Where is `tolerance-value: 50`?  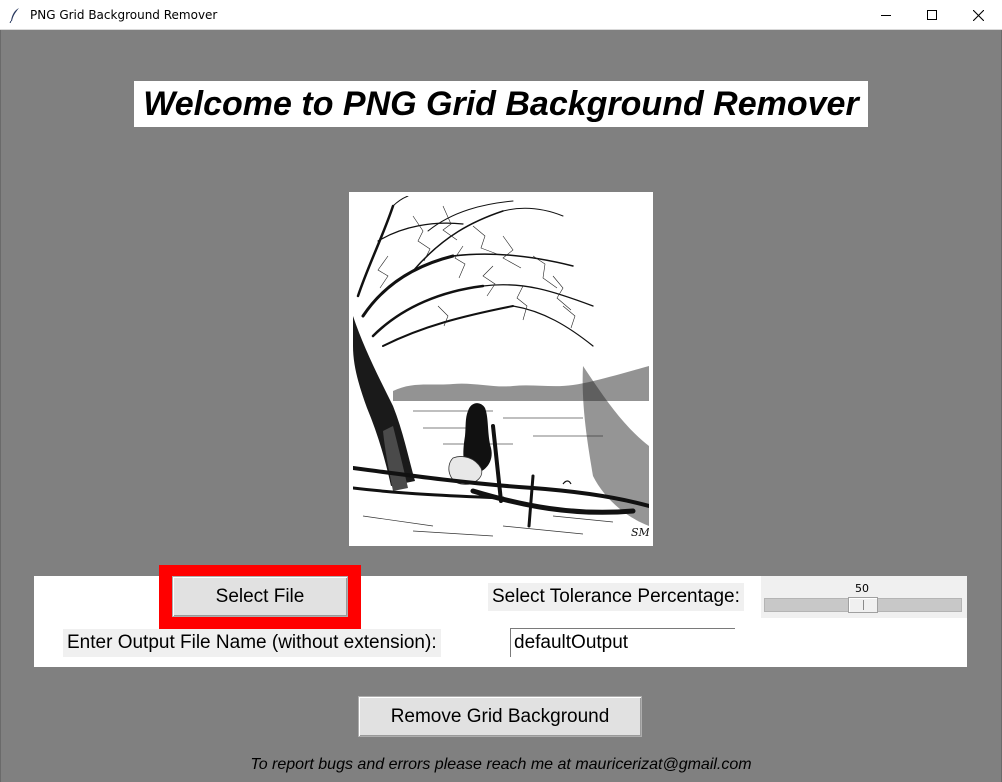 tolerance-value: 50 is located at coordinates (862, 588).